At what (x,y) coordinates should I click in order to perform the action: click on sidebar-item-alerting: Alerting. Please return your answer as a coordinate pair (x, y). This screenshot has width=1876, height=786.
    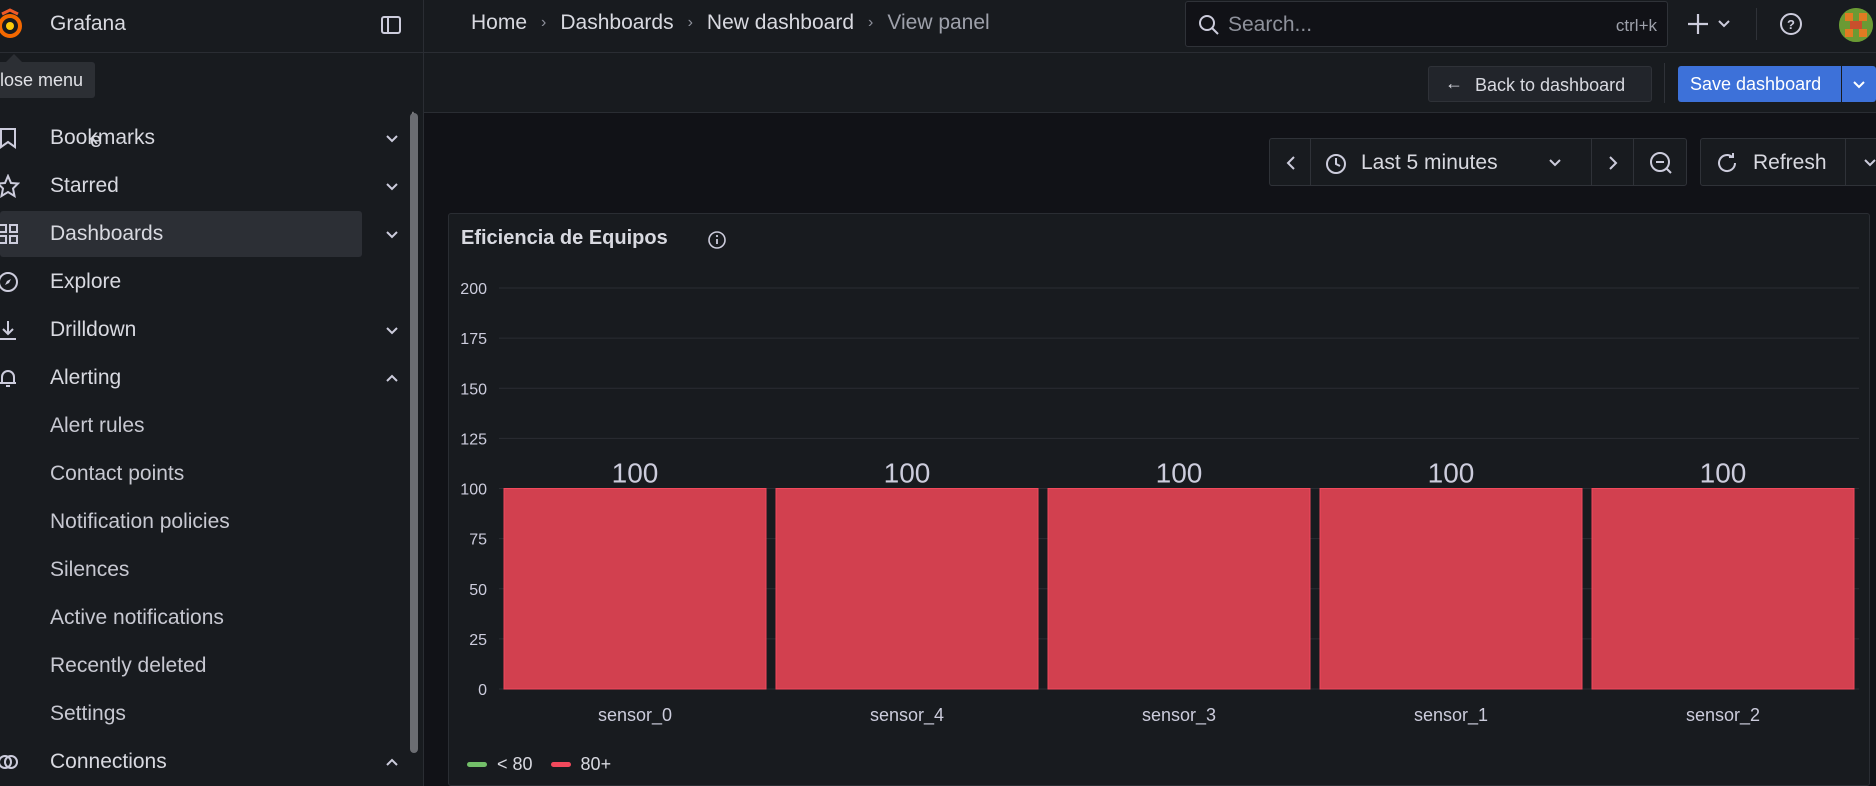
    Looking at the image, I should click on (199, 378).